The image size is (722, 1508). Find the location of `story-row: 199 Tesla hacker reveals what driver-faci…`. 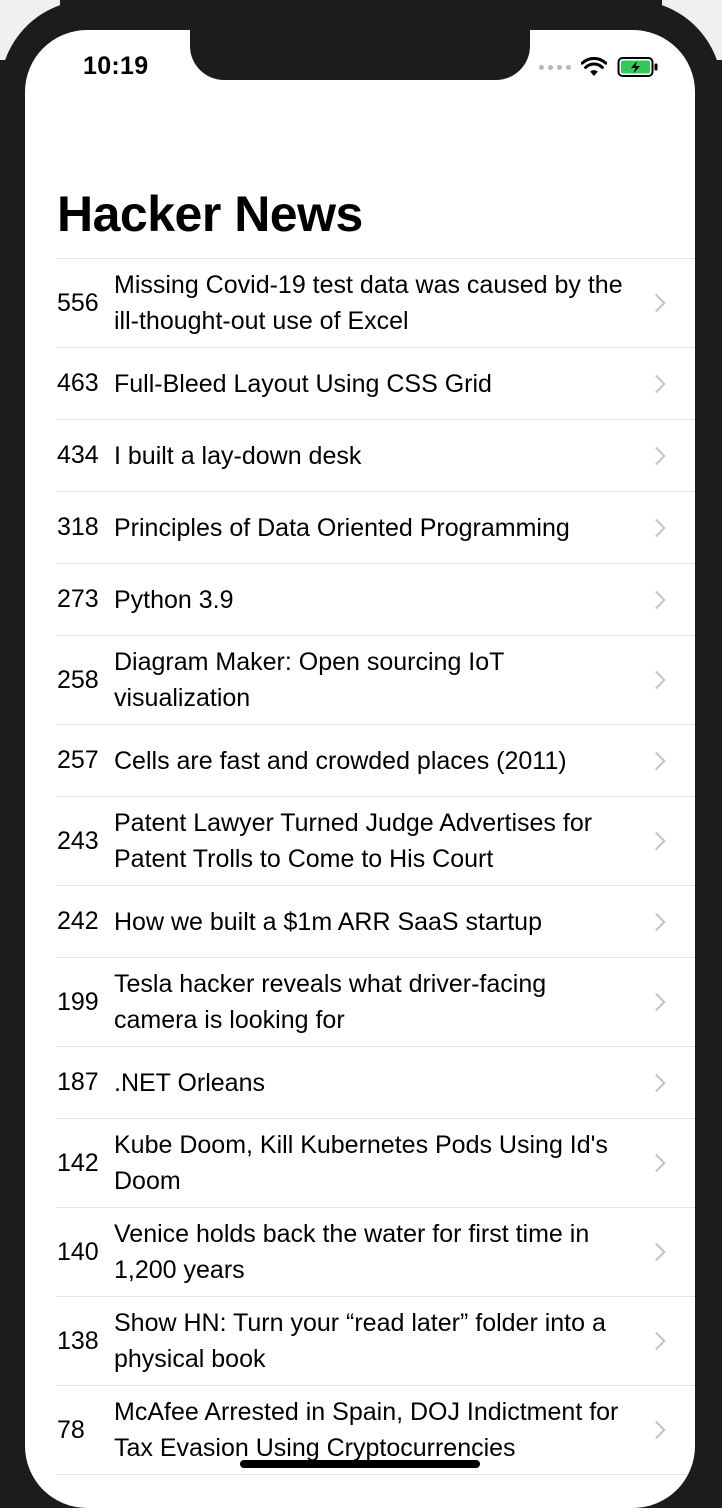

story-row: 199 Tesla hacker reveals what driver-faci… is located at coordinates (375, 1002).